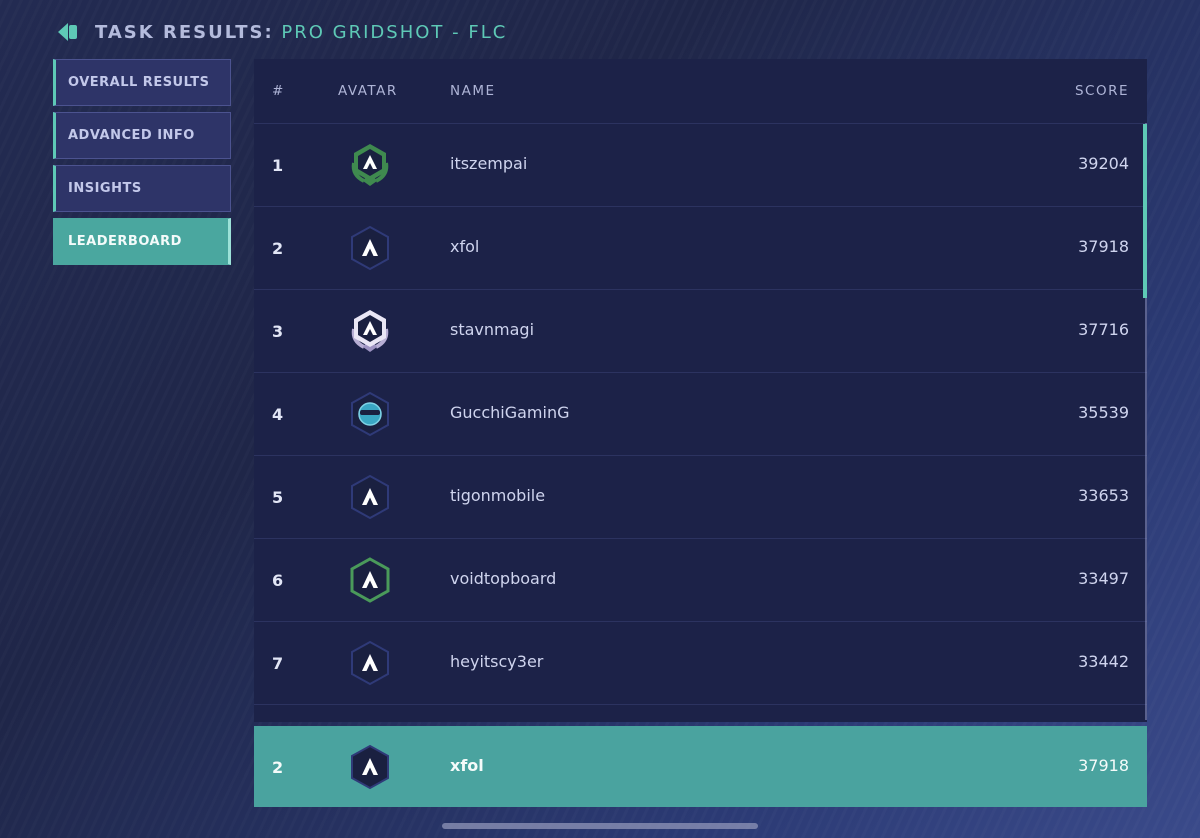  I want to click on table-row: 7 heyitscy3er 33442, so click(700, 663).